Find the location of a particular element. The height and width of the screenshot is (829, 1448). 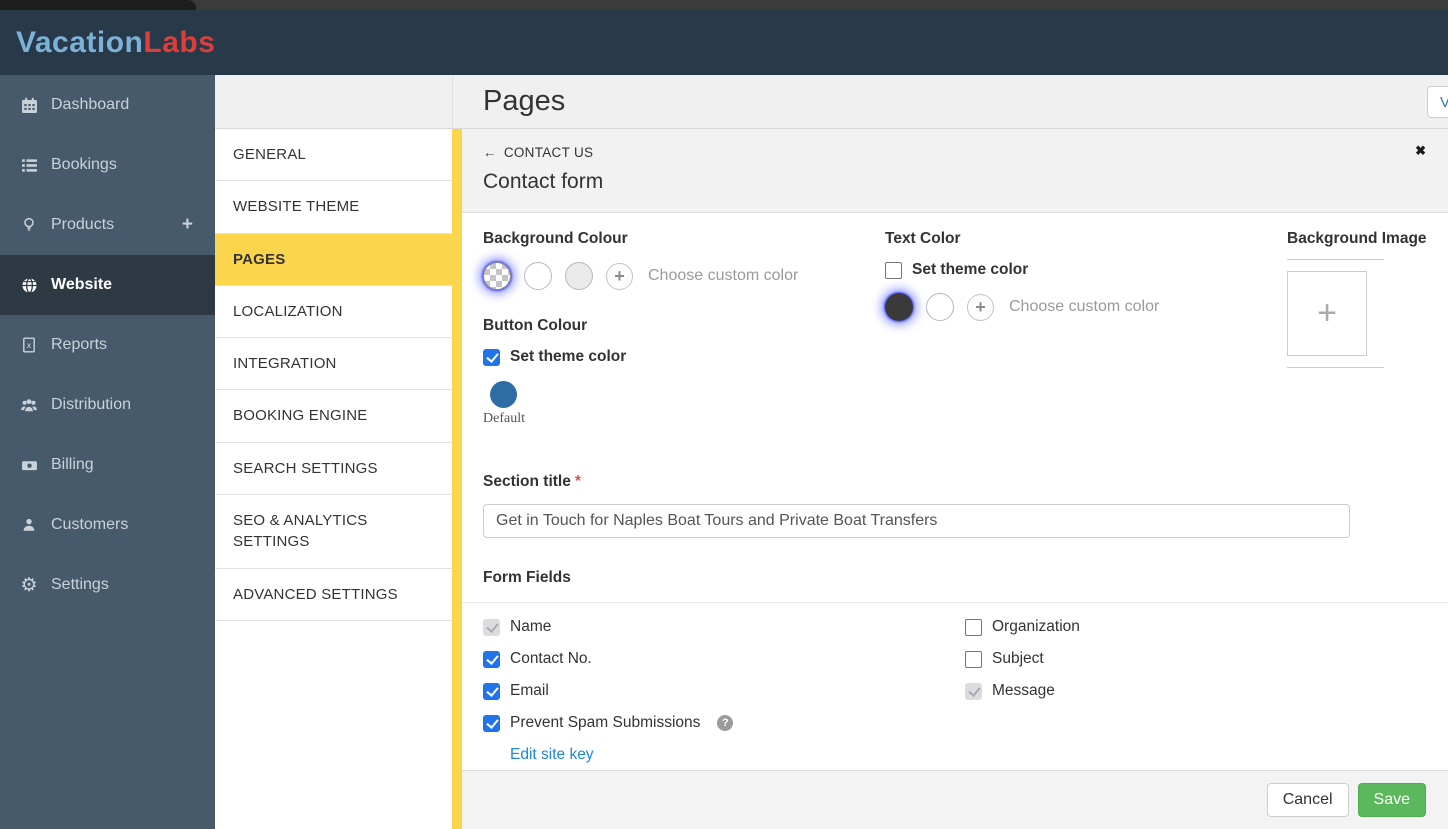

help-icon: ? is located at coordinates (725, 723).